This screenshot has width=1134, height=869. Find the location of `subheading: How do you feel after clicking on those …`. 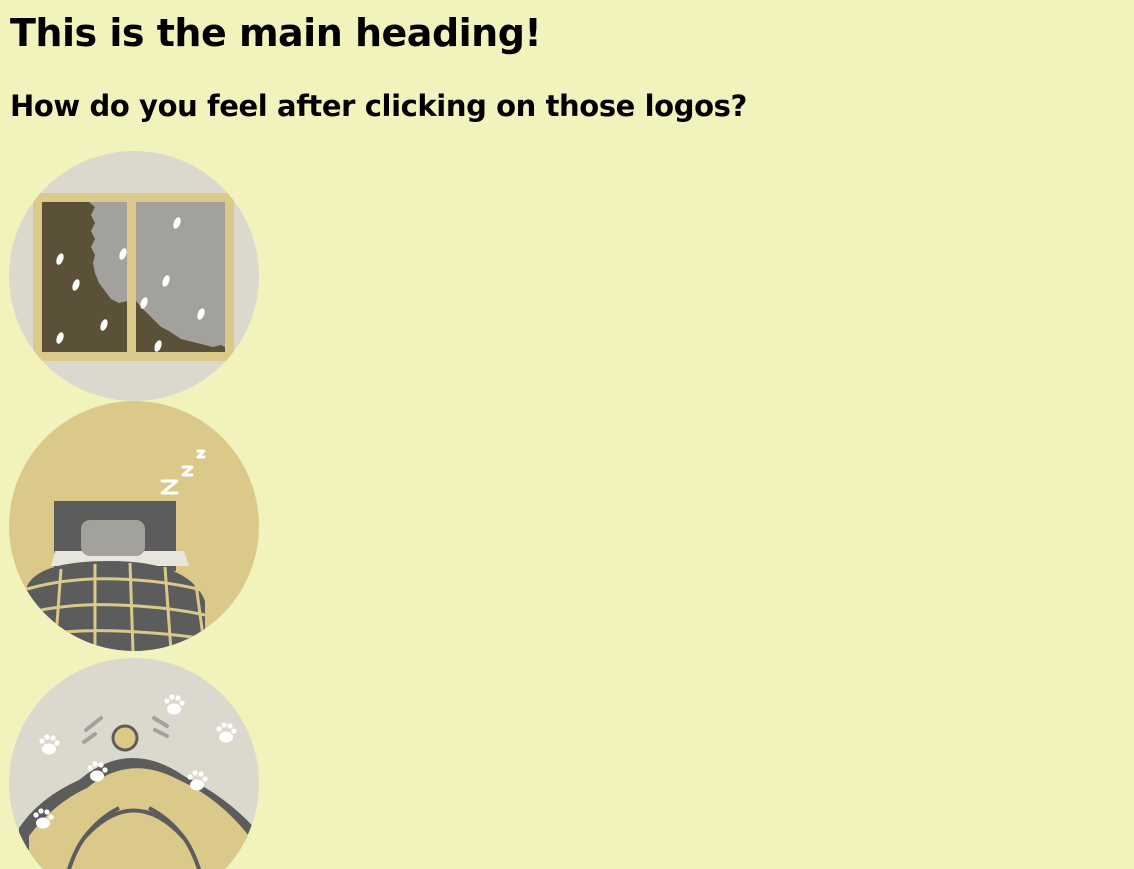

subheading: How do you feel after clicking on those … is located at coordinates (378, 106).